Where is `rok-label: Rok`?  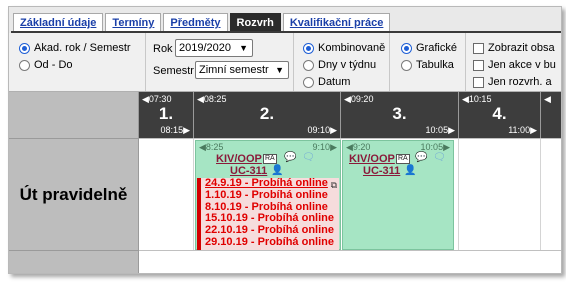 rok-label: Rok is located at coordinates (163, 49).